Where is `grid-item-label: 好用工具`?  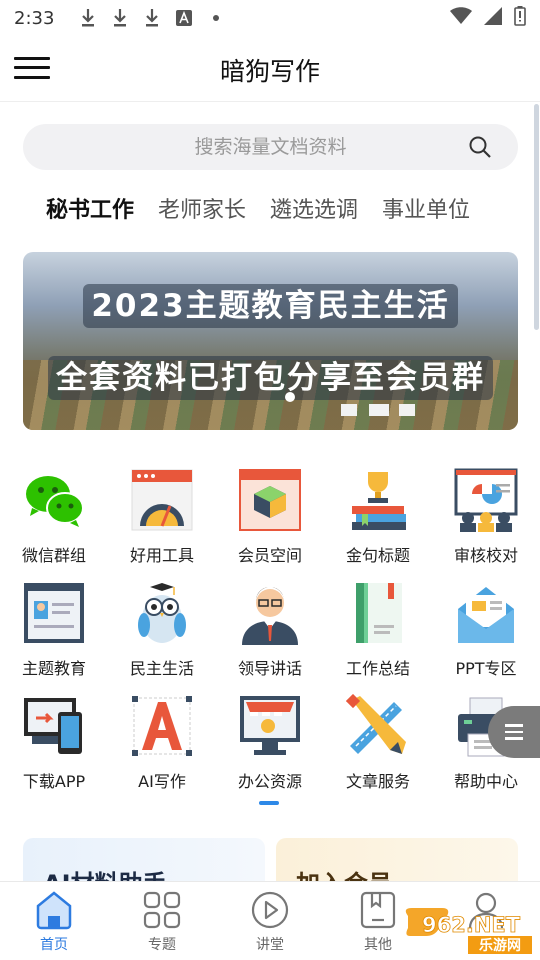
grid-item-label: 好用工具 is located at coordinates (161, 555).